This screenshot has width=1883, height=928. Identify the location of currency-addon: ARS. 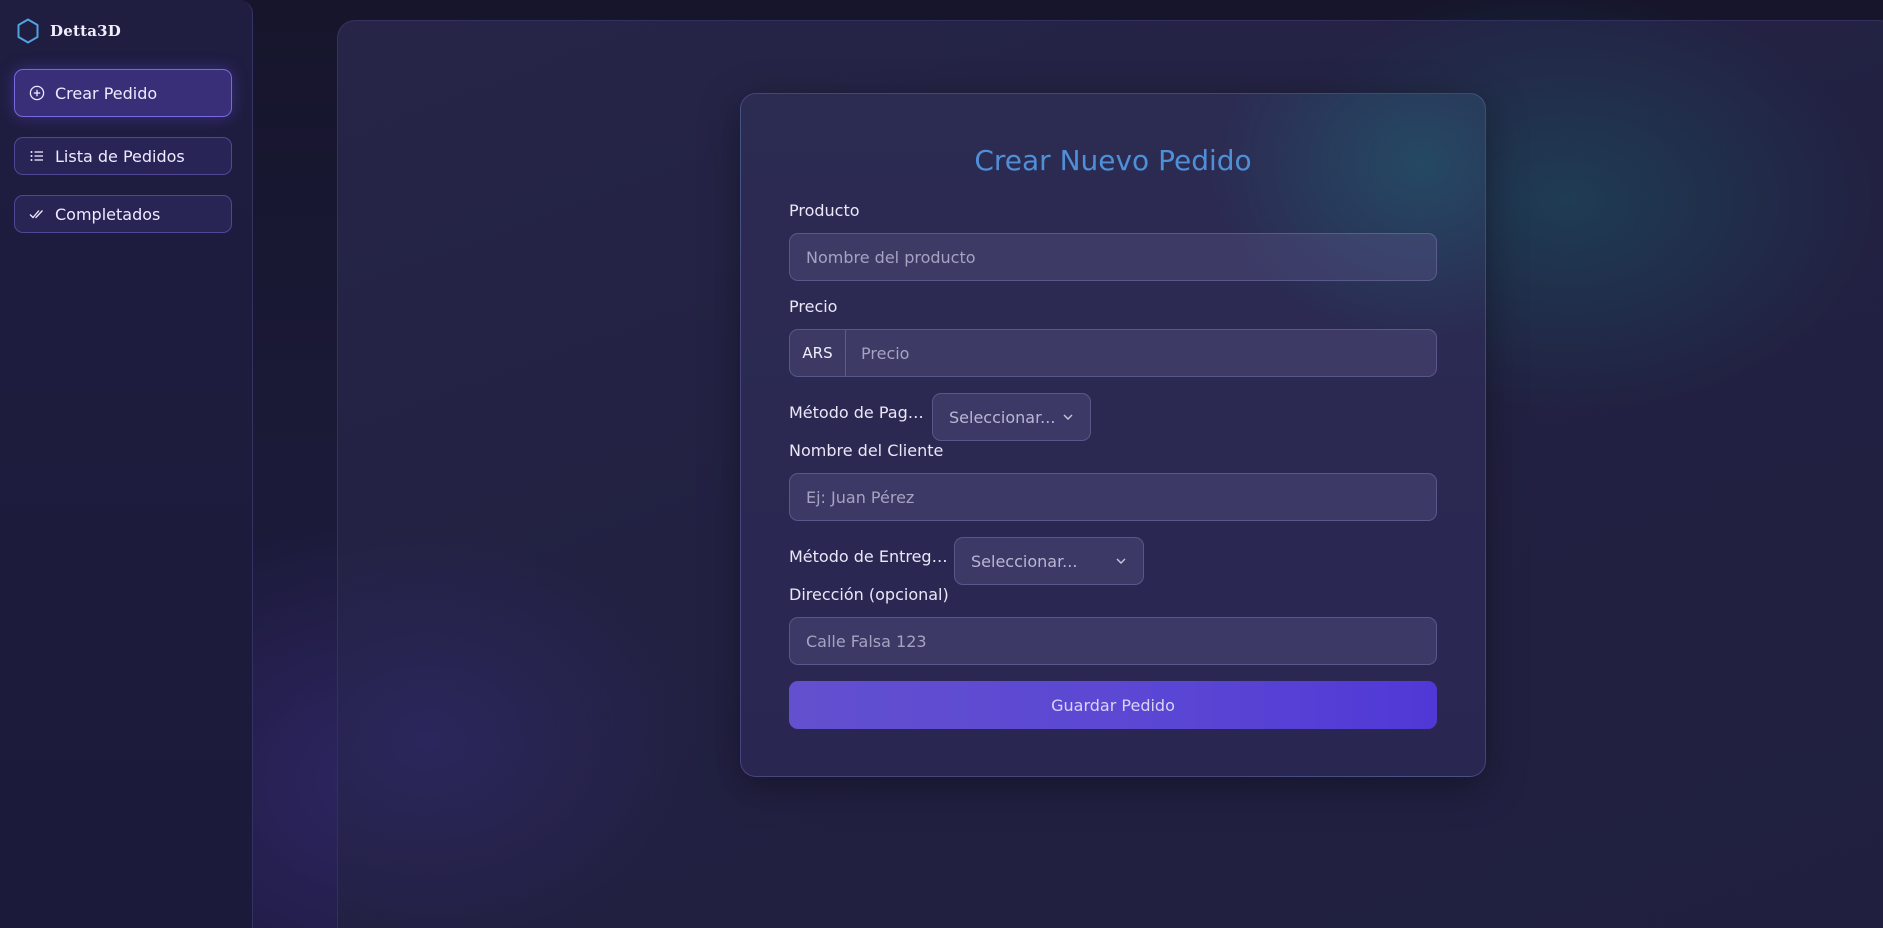
(818, 353).